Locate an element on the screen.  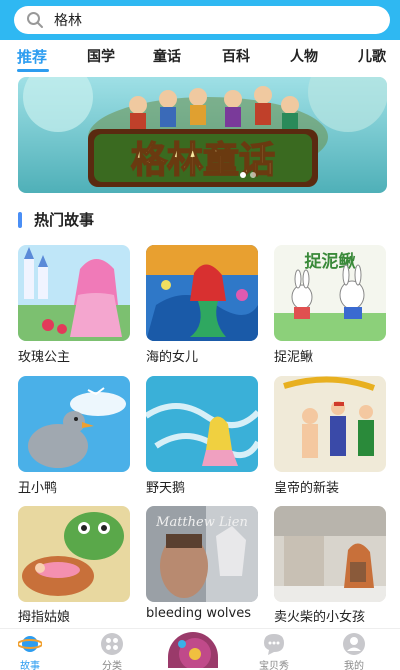
story-cover-image: 捉泥鳅 is located at coordinates (330, 293).